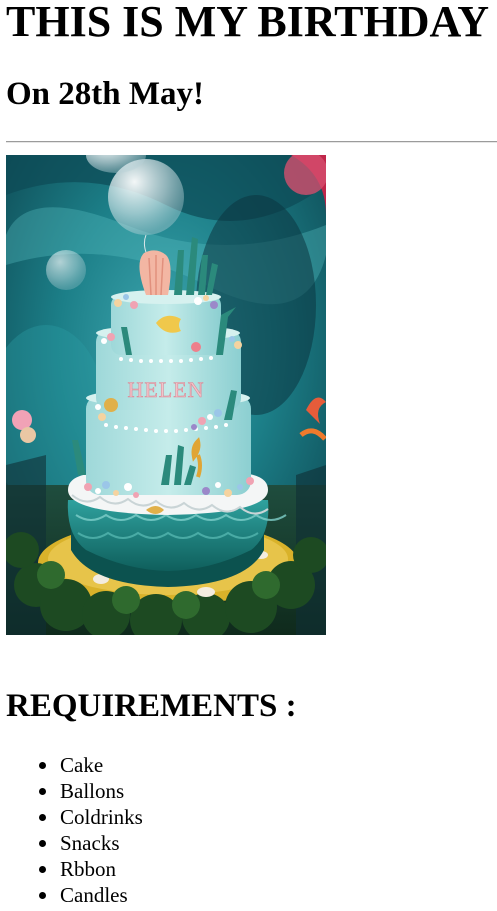  What do you see at coordinates (247, 23) in the screenshot?
I see `page-title: THIS IS MY BIRTHDAY` at bounding box center [247, 23].